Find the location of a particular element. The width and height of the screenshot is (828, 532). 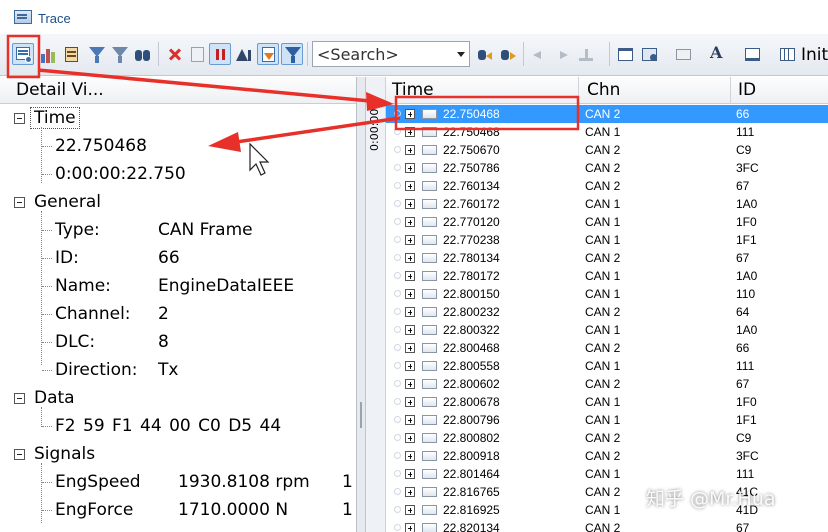

table-row: 22.750468 CAN 2 66 is located at coordinates (607, 114).